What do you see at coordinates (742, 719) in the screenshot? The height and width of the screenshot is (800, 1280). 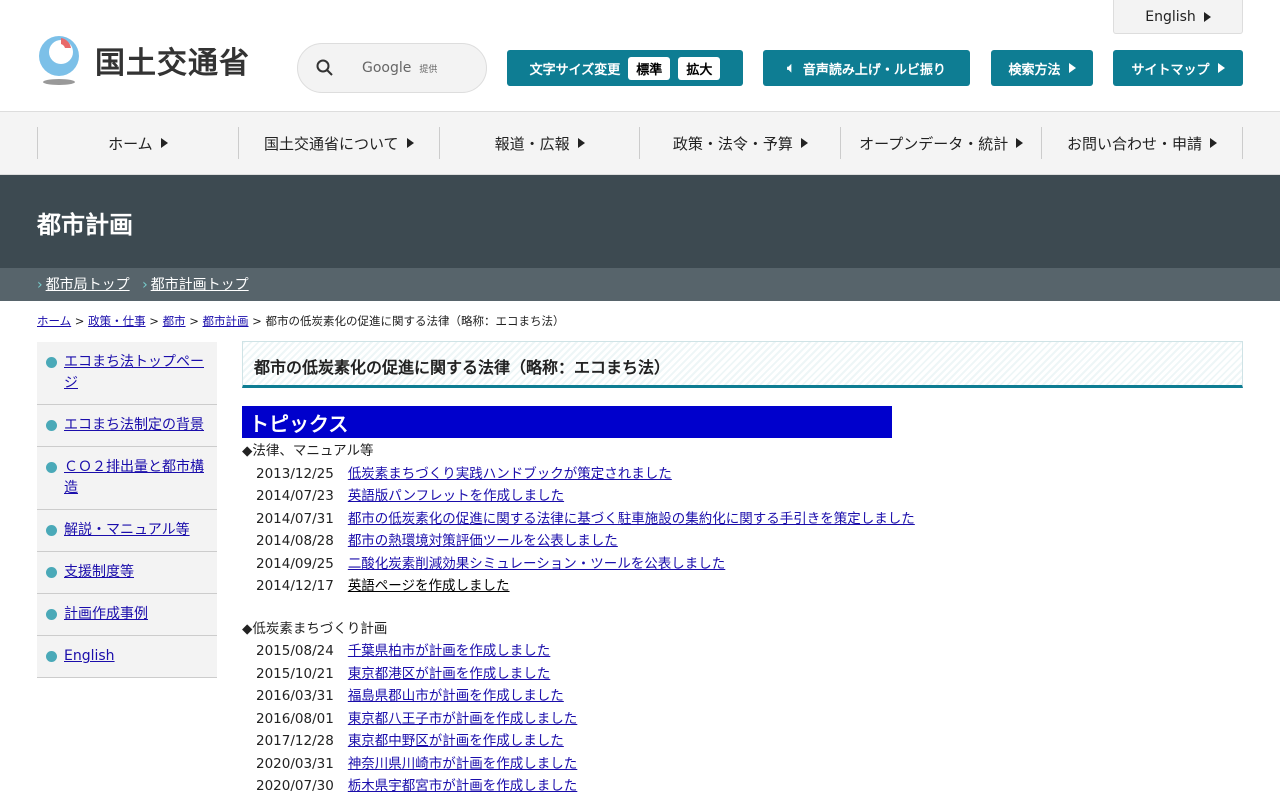 I see `topic-row: 2016/08/01 東京都八王子市が計画を作成しました` at bounding box center [742, 719].